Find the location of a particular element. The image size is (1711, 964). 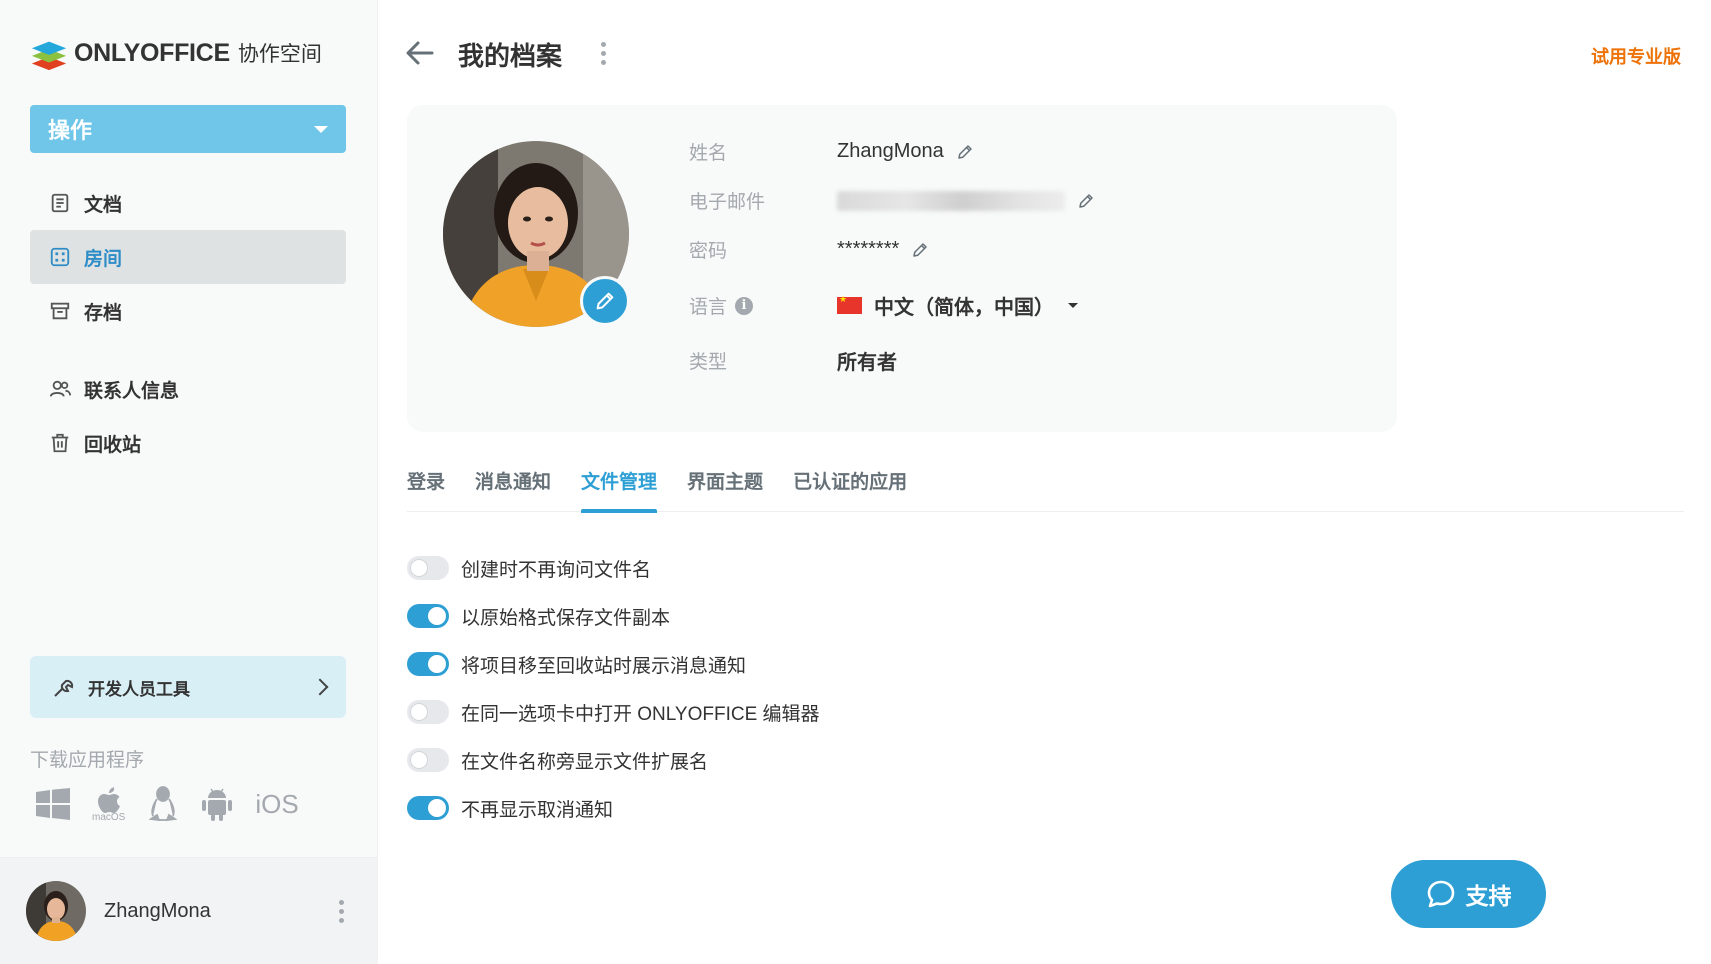

app-logo: ONLYOFFICE 协作空间 is located at coordinates (176, 53).